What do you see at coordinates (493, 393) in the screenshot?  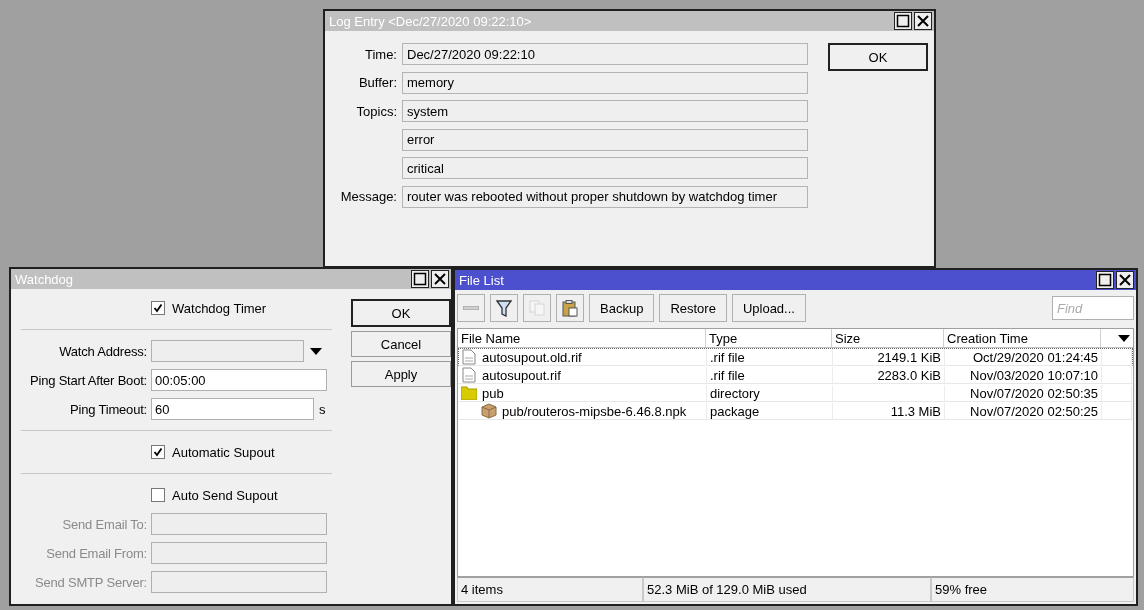 I see `file-name: pub` at bounding box center [493, 393].